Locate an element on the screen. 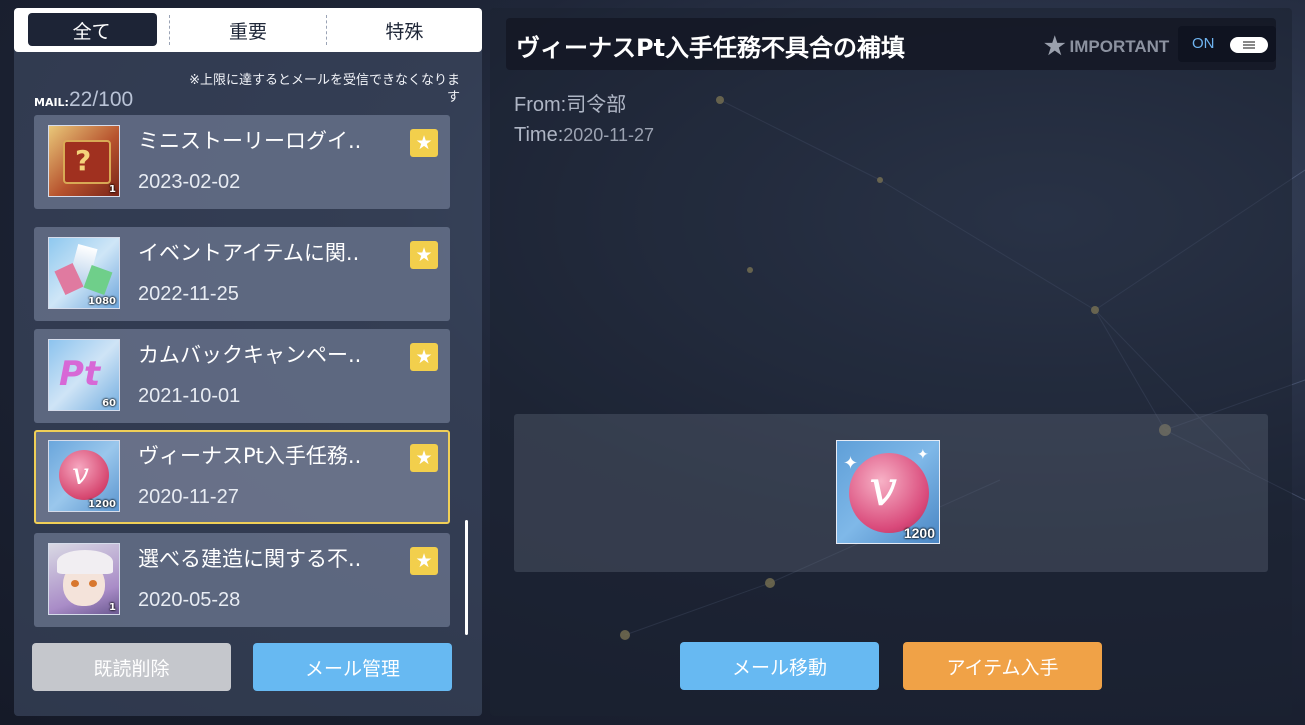 This screenshot has width=1305, height=725. mail-date: 2022-11-25 is located at coordinates (188, 294).